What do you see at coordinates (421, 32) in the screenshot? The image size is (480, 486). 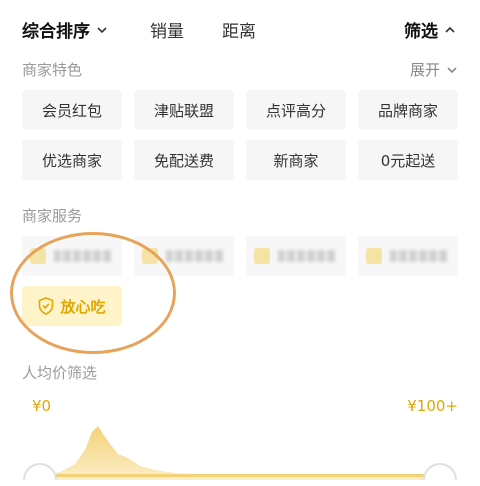 I see `filter-label: 筛选` at bounding box center [421, 32].